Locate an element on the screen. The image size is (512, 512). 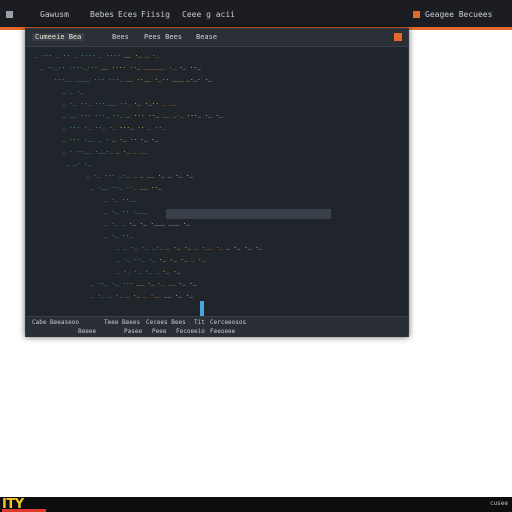
status-item: Cecees Bees is located at coordinates (166, 322).